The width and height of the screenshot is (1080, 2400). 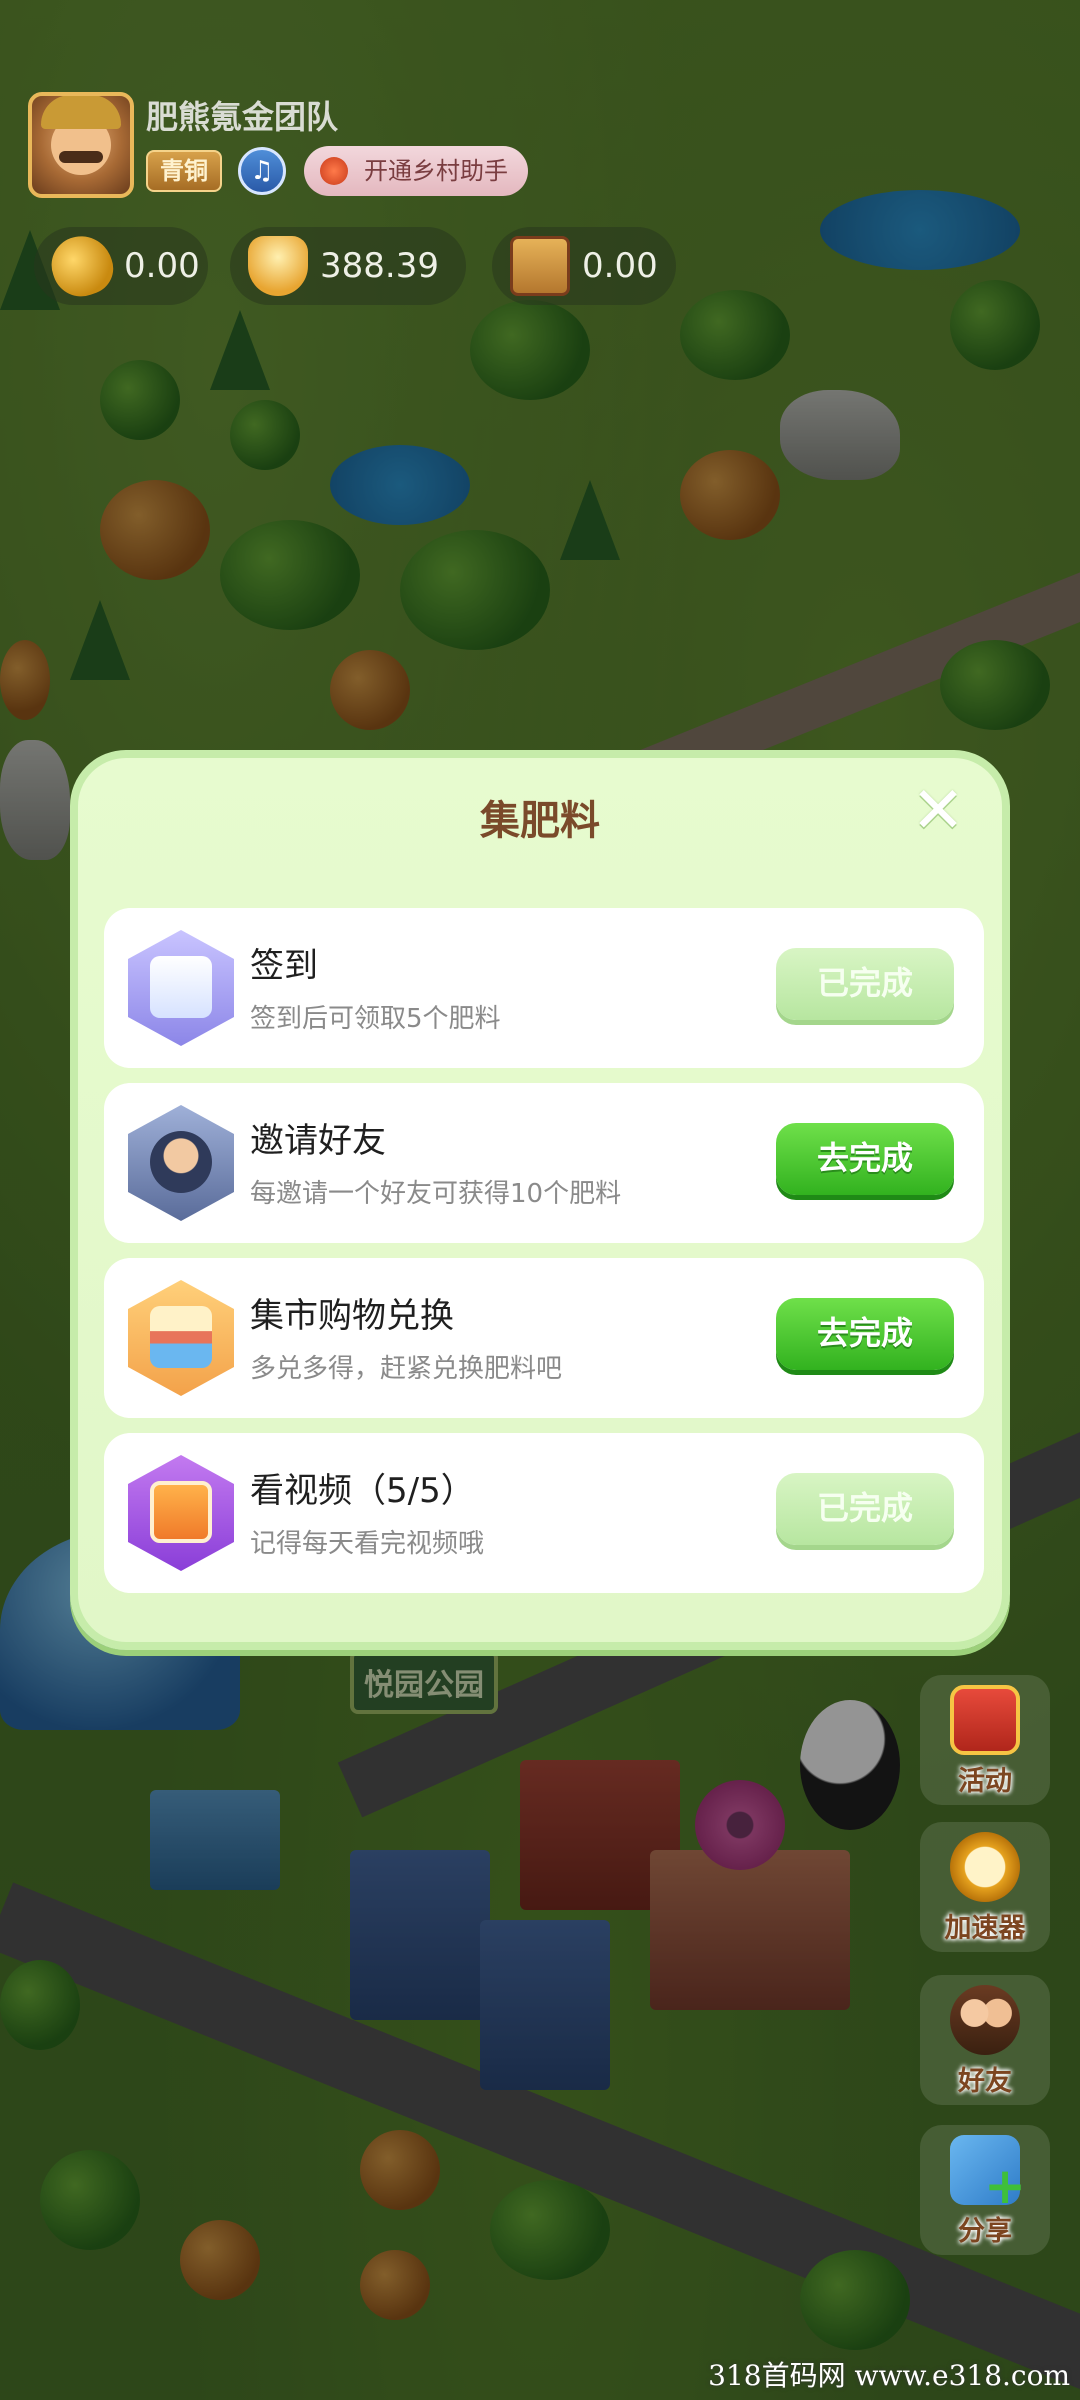 I want to click on village-helper-button: 开通乡村助手, so click(x=416, y=171).